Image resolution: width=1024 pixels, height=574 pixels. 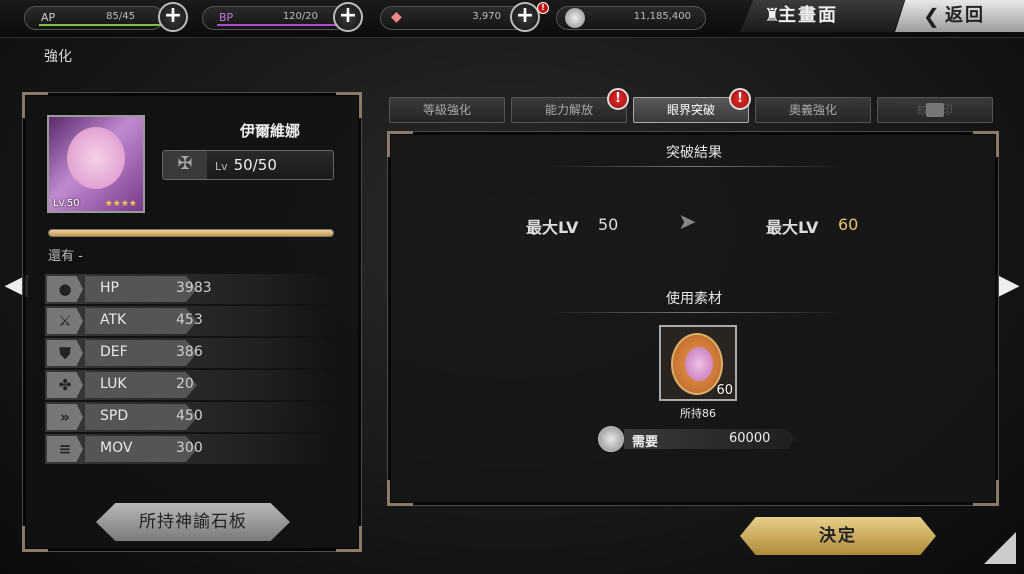 What do you see at coordinates (808, 15) in the screenshot?
I see `home-button-label: 主畫面` at bounding box center [808, 15].